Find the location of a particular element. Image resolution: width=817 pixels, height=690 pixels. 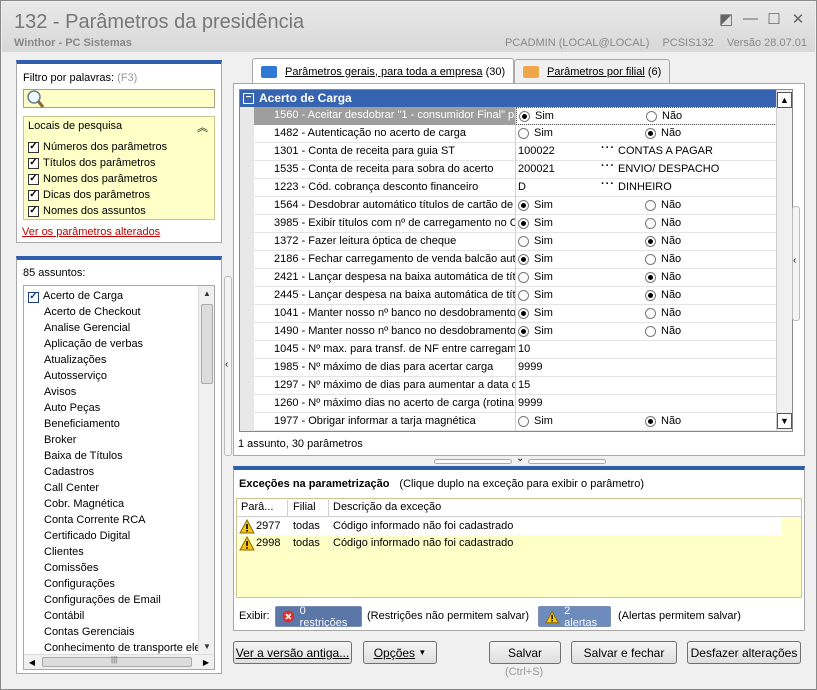

grid-vscroll: ▲ ▼ is located at coordinates (784, 260).